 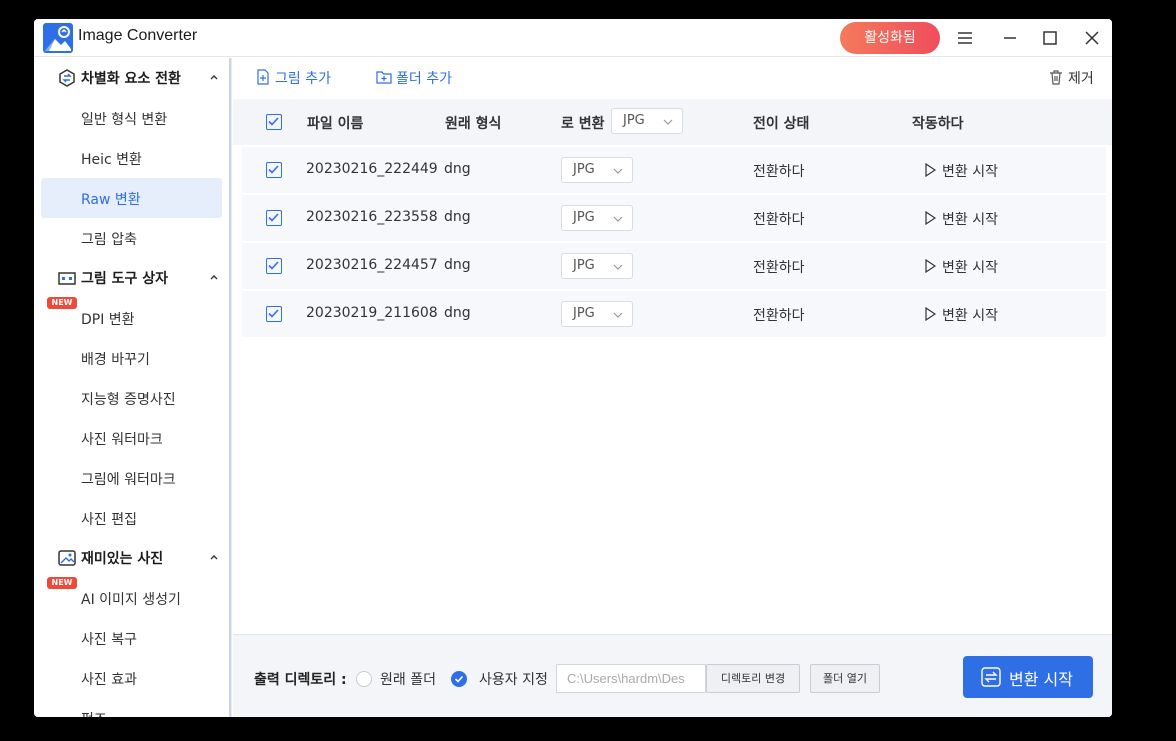 What do you see at coordinates (631, 678) in the screenshot?
I see `output-path-input` at bounding box center [631, 678].